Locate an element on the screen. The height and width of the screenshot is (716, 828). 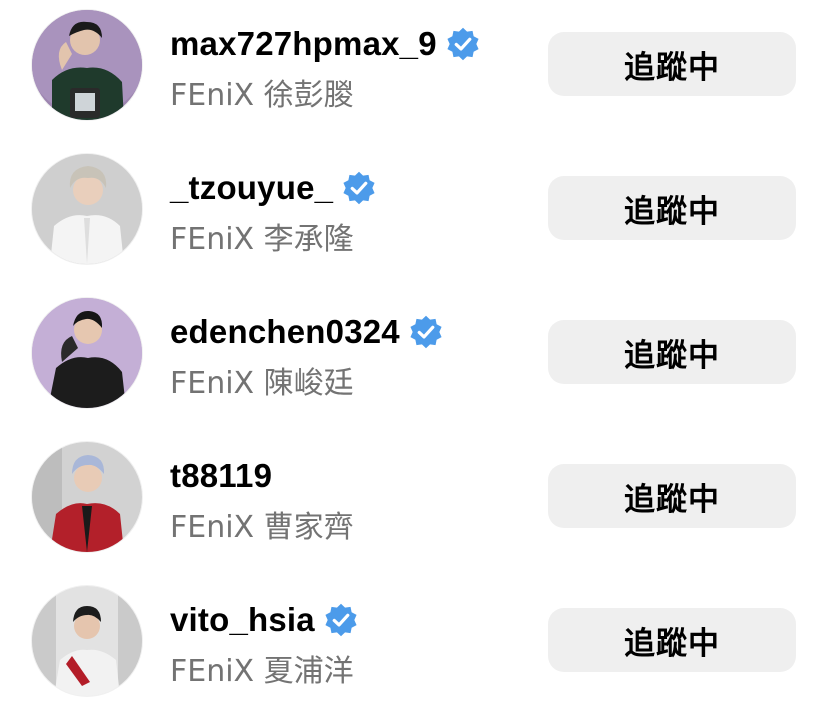
full-name: FEniX 徐彭朡 is located at coordinates (262, 95).